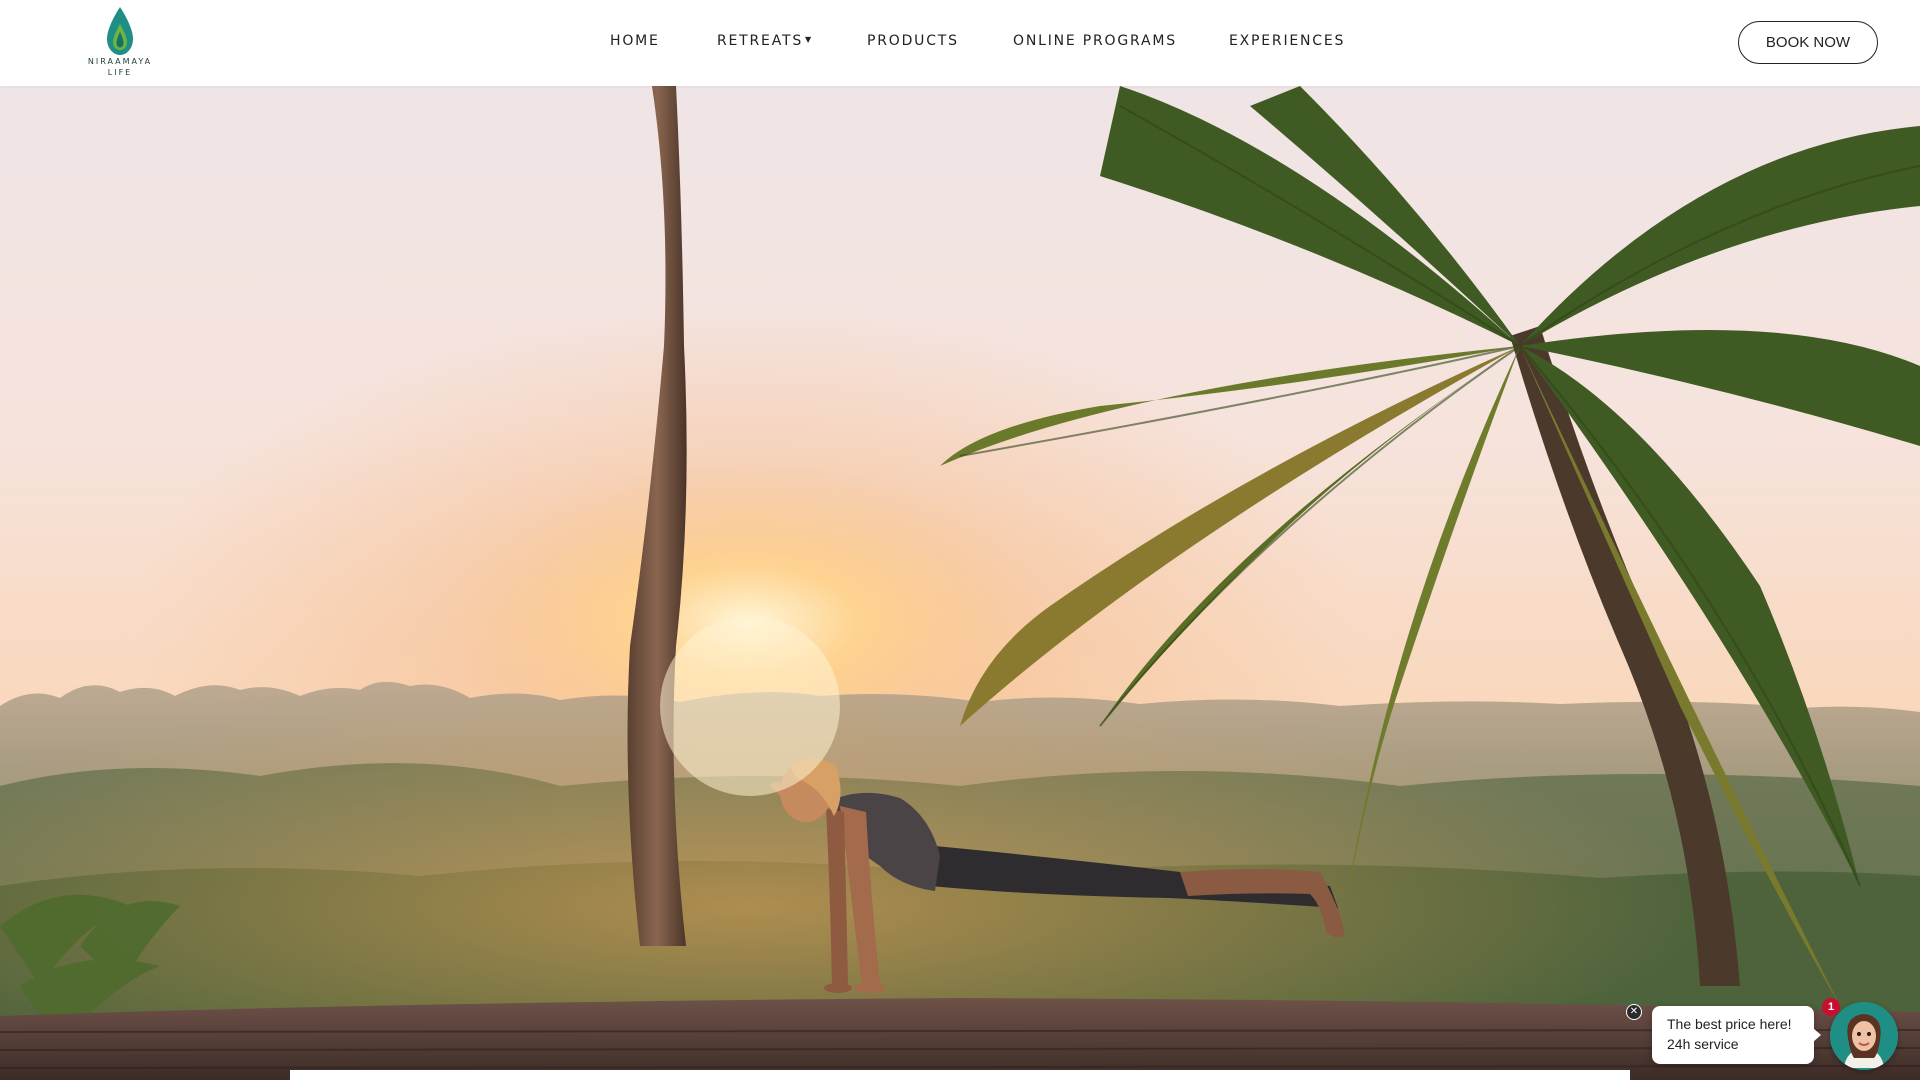  What do you see at coordinates (1864, 1036) in the screenshot?
I see `assistant-avatar-icon` at bounding box center [1864, 1036].